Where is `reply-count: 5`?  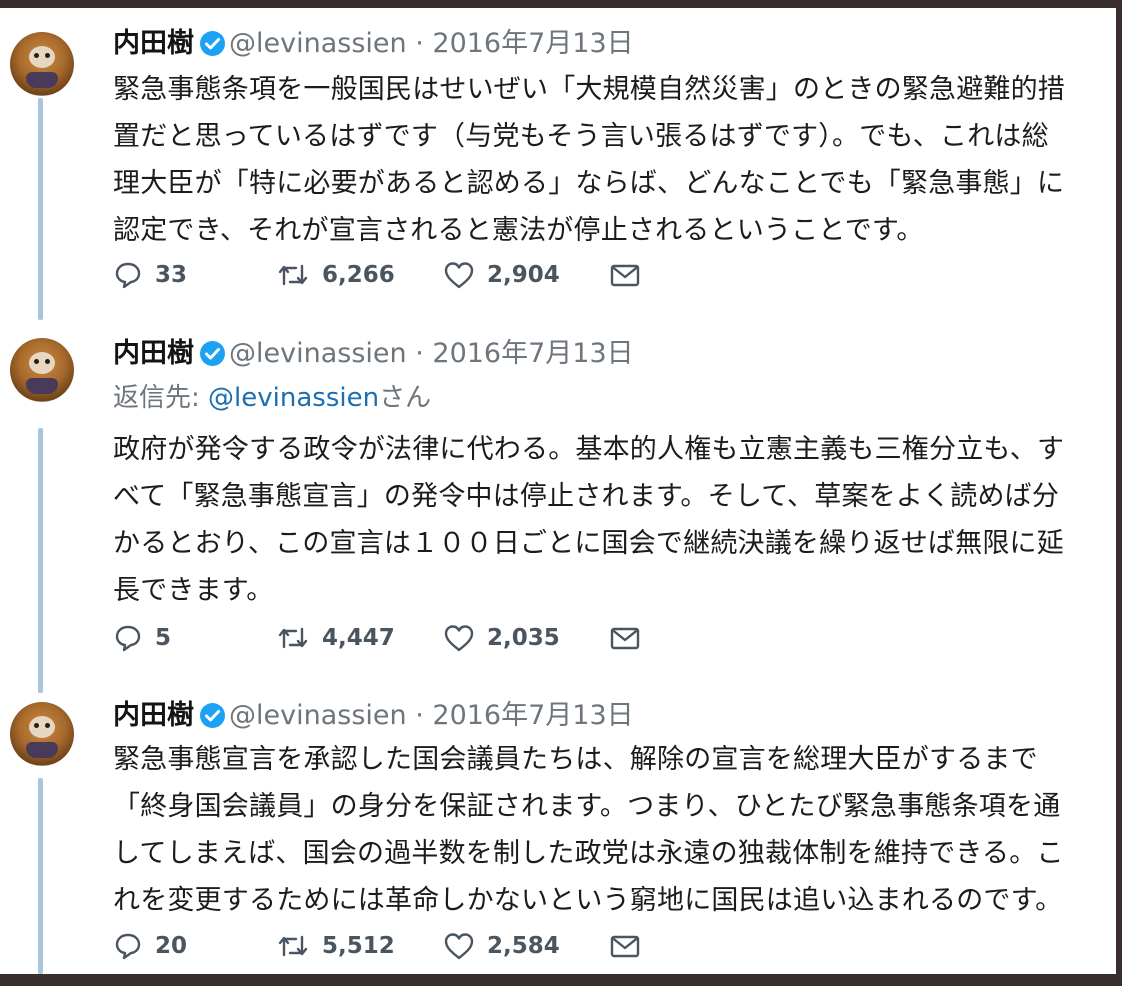 reply-count: 5 is located at coordinates (163, 638).